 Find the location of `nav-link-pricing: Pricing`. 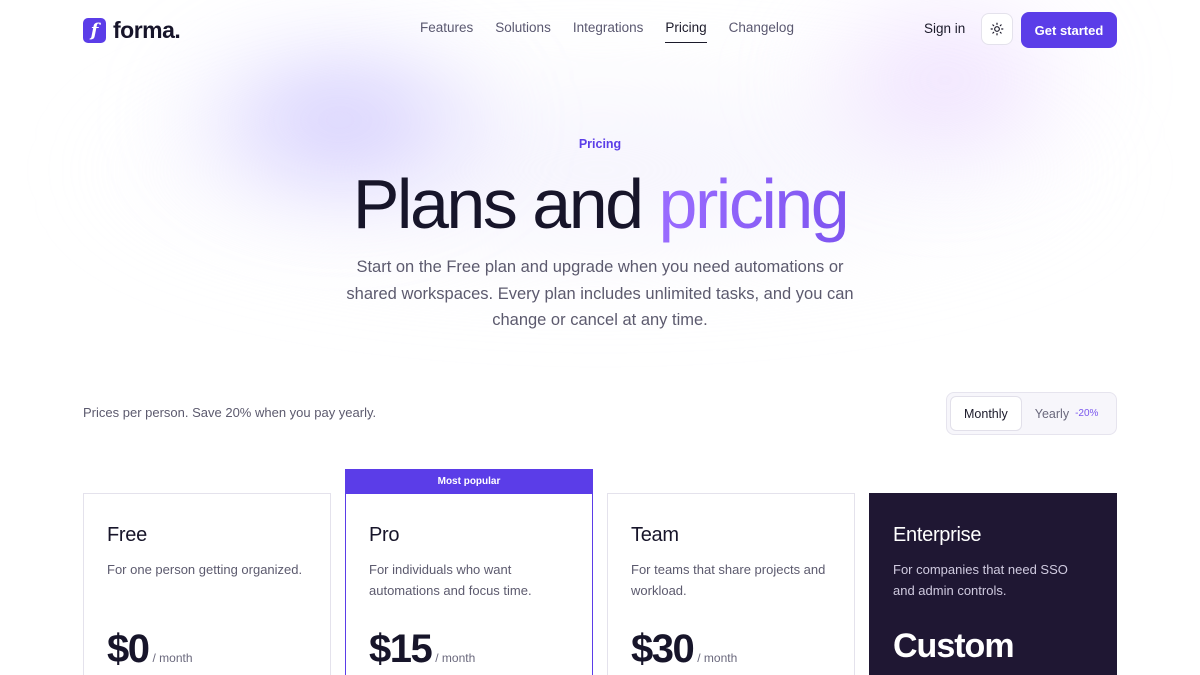

nav-link-pricing: Pricing is located at coordinates (686, 31).